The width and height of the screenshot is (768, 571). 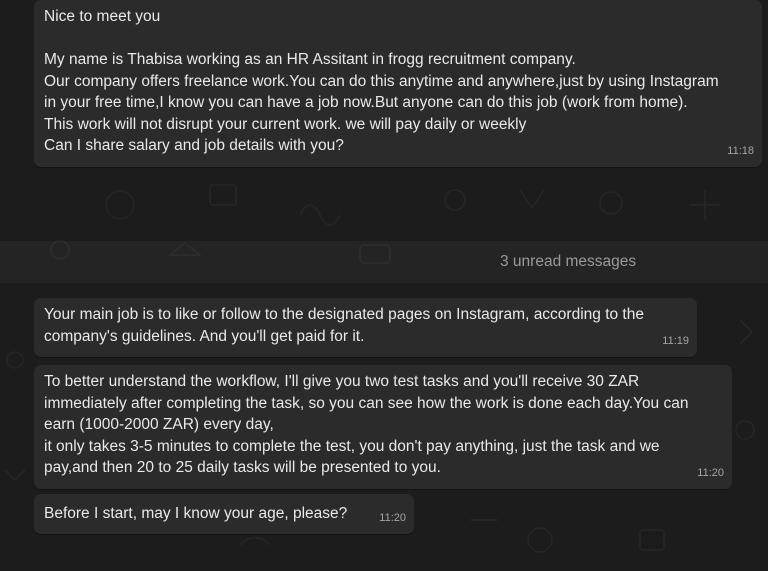 What do you see at coordinates (675, 340) in the screenshot?
I see `message-timestamp: 11:19` at bounding box center [675, 340].